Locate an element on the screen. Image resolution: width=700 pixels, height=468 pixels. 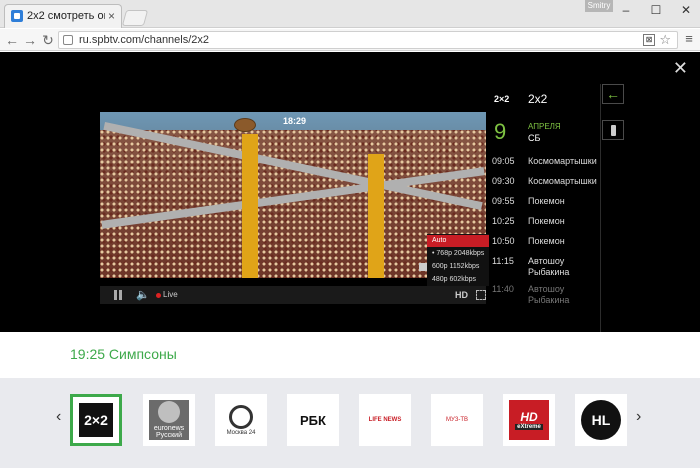
channel-logo: euronews Русский is located at coordinates (169, 420).